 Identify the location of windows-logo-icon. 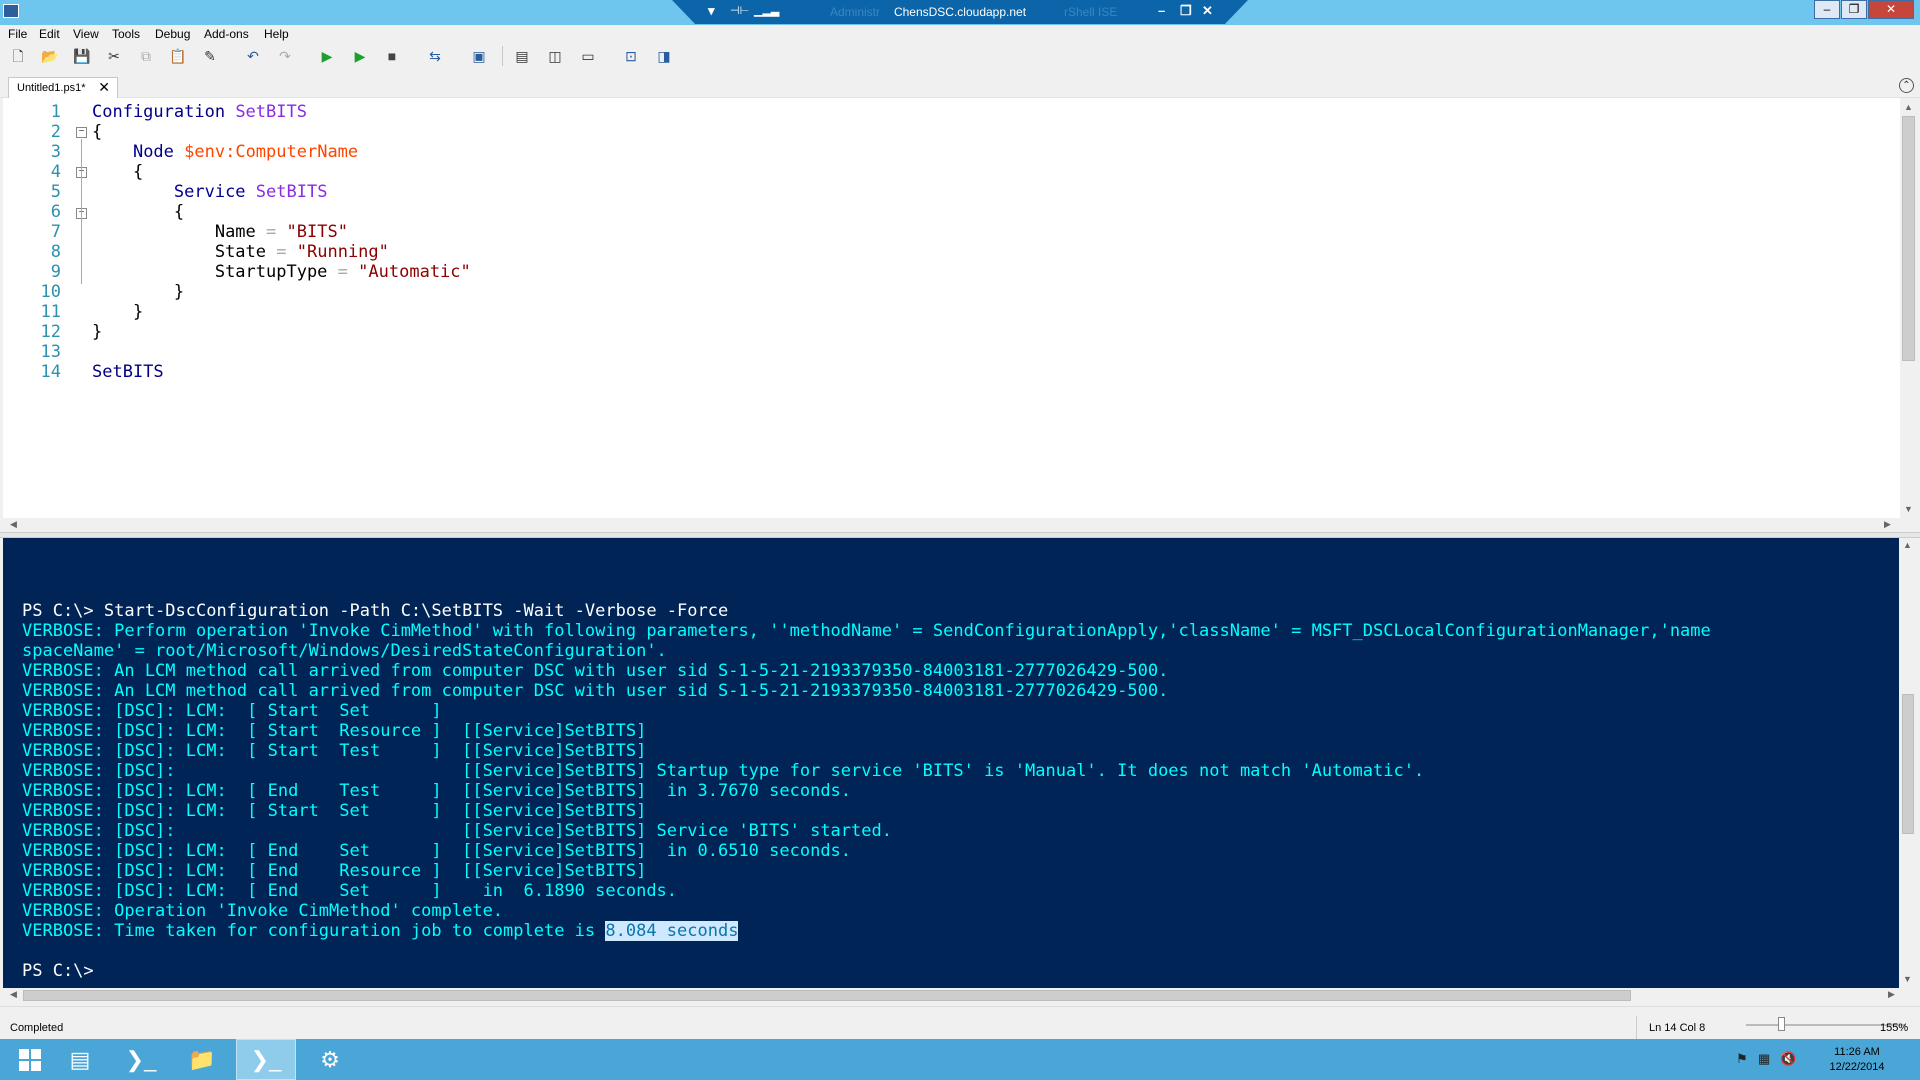
(30, 1059).